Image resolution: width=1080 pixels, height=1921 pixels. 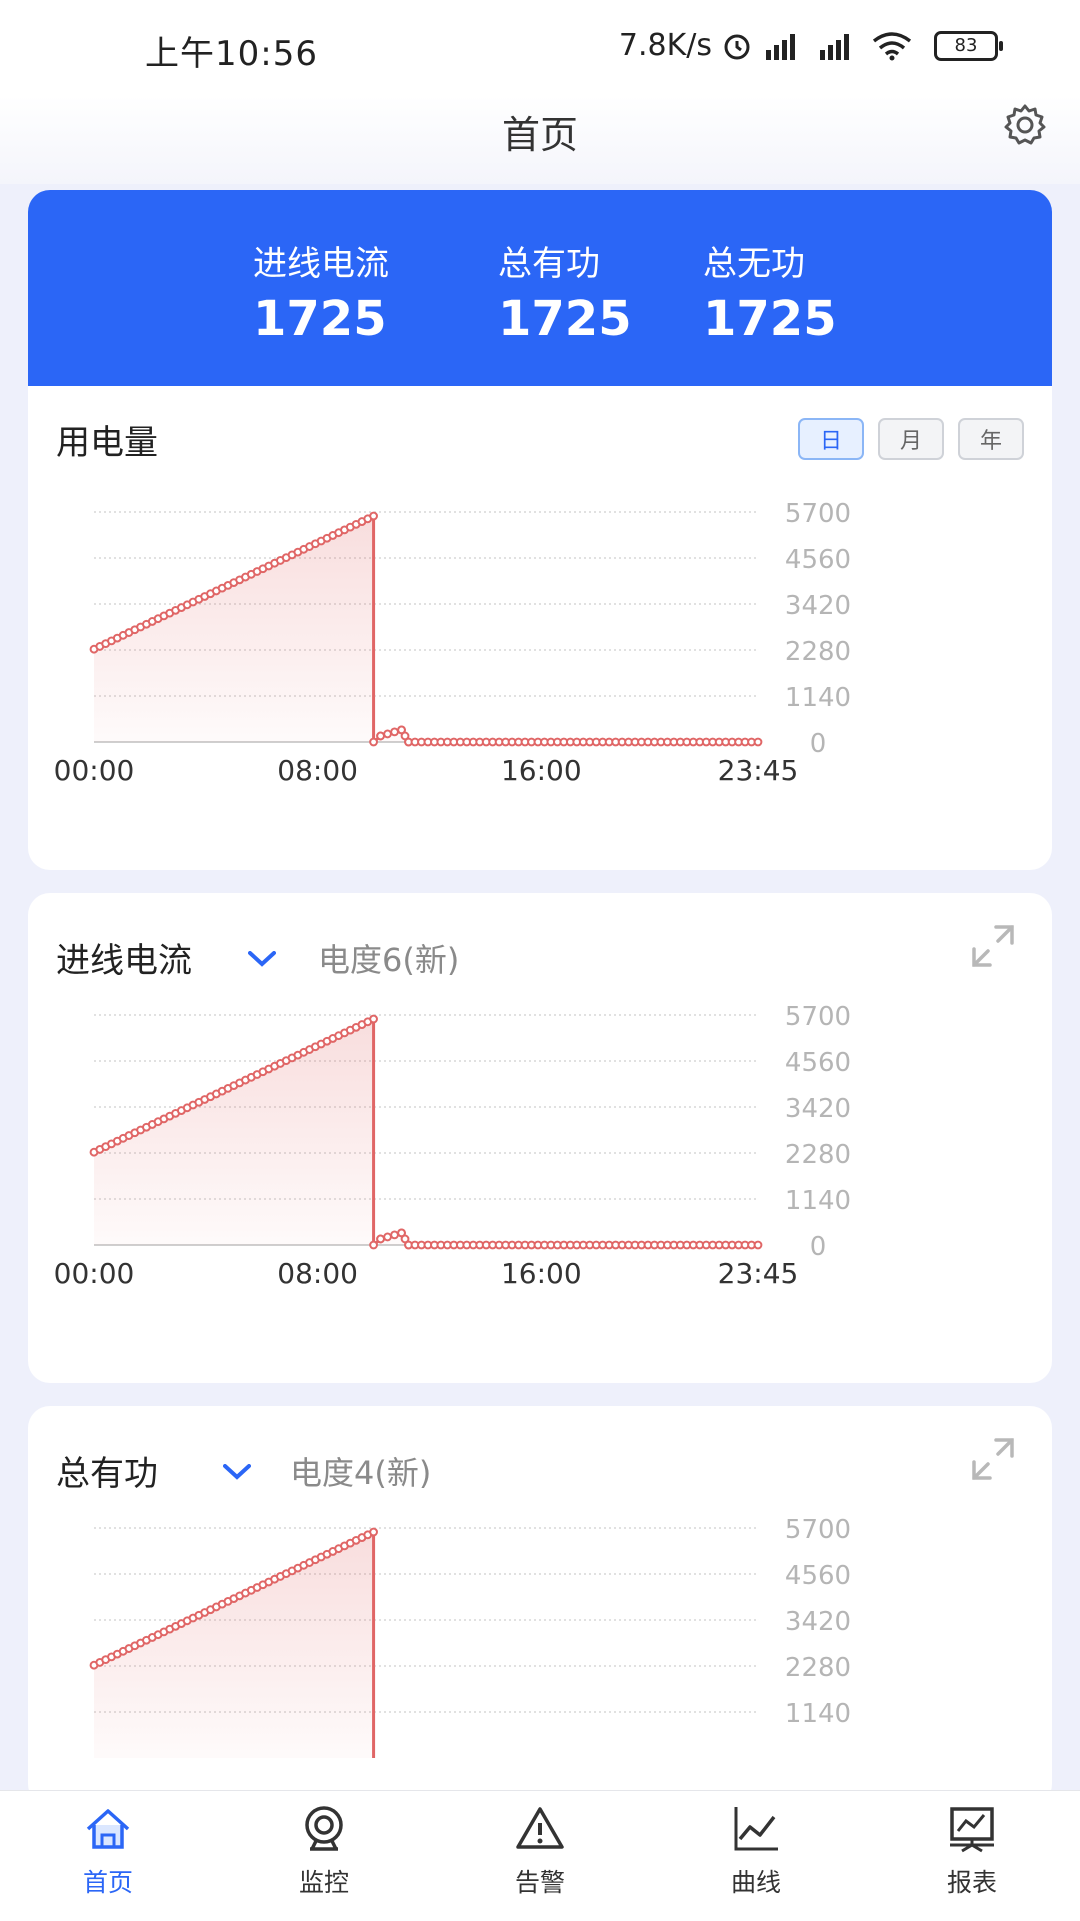 I want to click on metric-active-power: 总有功 1725, so click(x=565, y=291).